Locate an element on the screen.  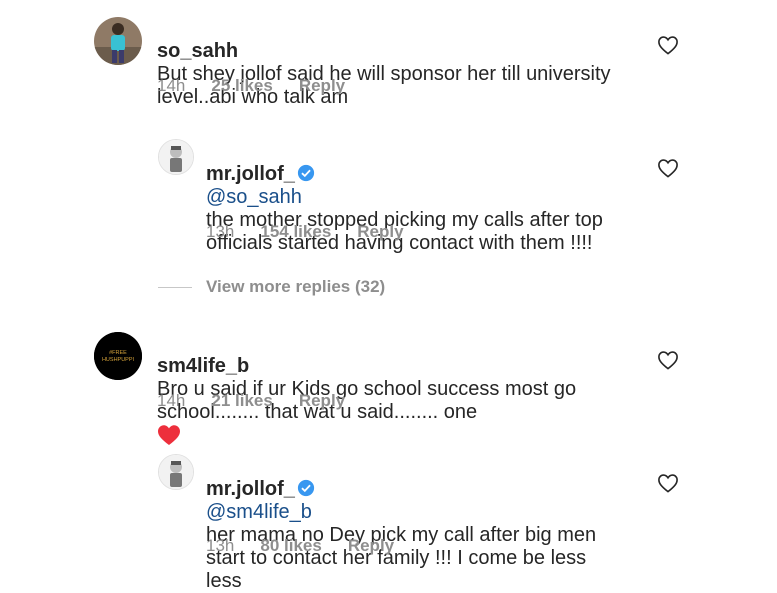
comment-meta: 14h 25 likes Reply is located at coordinates (251, 86).